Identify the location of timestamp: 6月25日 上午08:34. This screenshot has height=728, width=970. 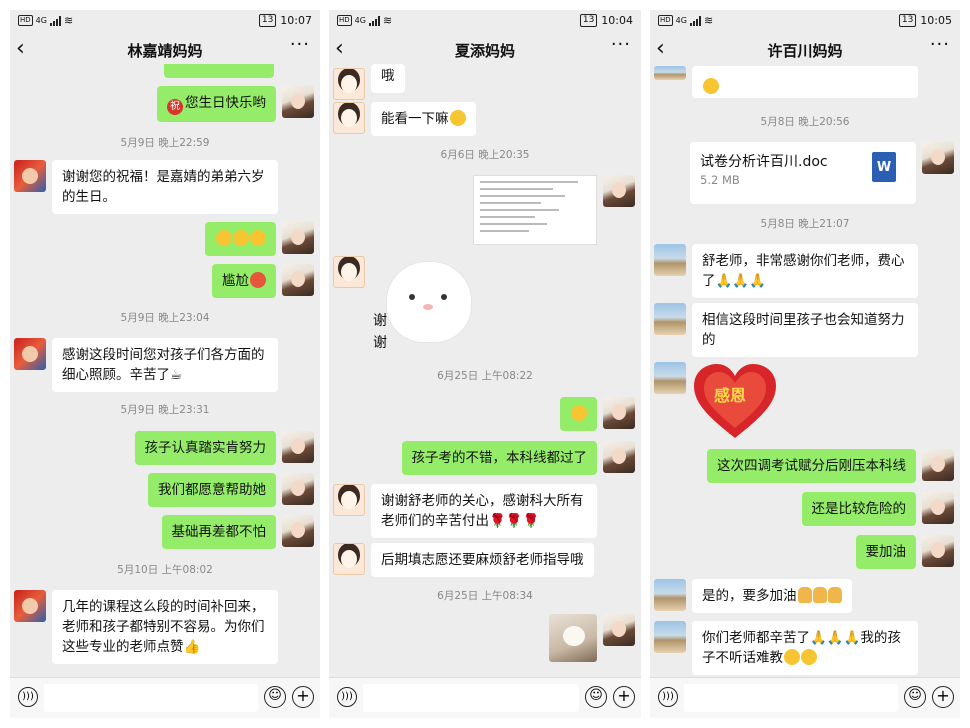
(485, 596).